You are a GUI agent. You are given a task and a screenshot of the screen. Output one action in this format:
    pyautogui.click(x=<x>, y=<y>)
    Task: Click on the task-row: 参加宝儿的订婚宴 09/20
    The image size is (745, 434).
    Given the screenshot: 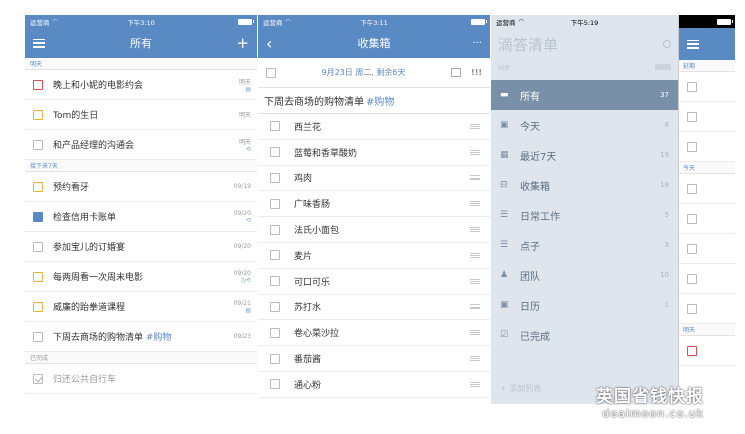 What is the action you would take?
    pyautogui.click(x=141, y=247)
    